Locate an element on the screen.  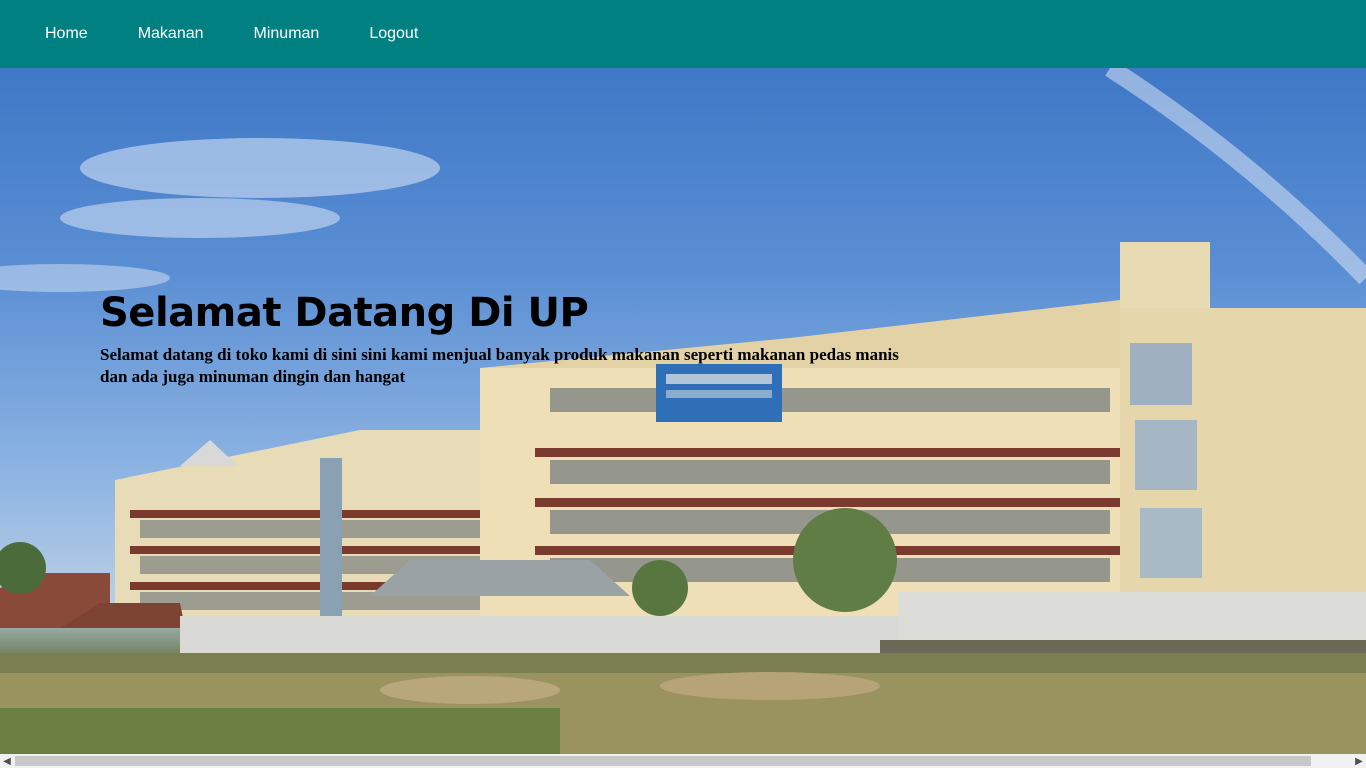
nav-makanan-link: Makanan is located at coordinates (171, 34).